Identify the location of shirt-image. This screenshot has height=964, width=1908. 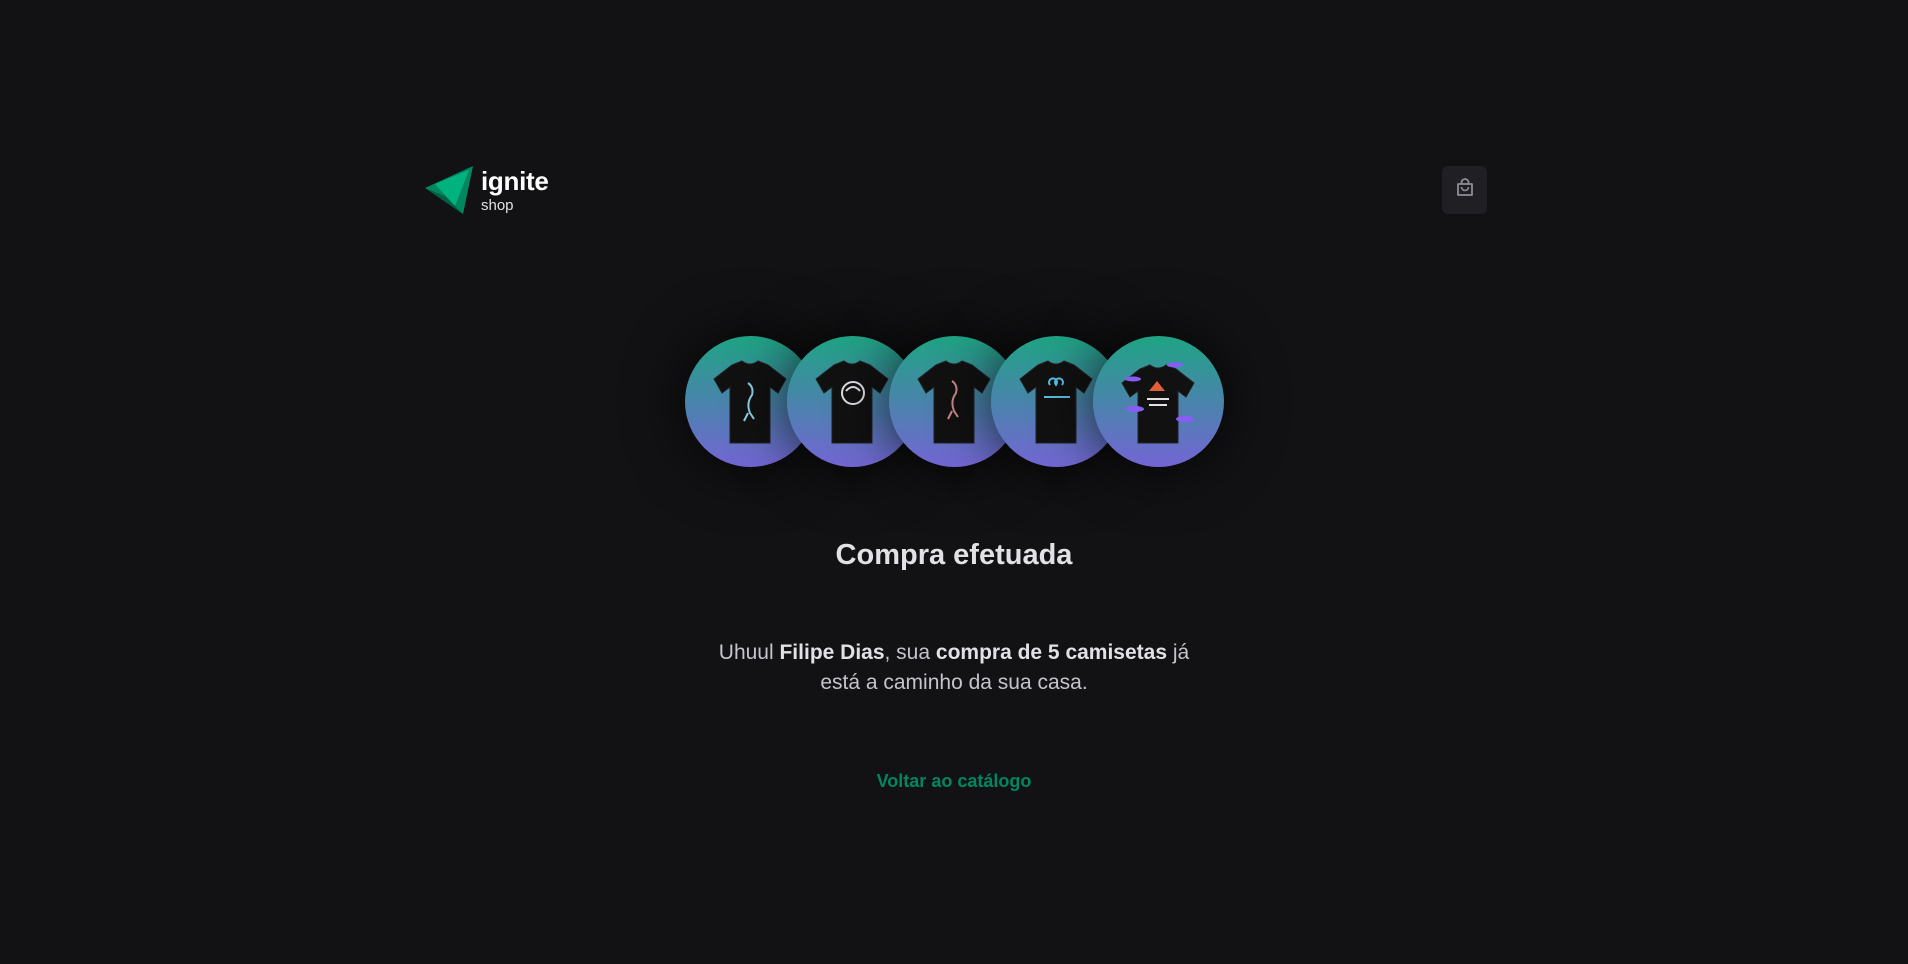
(1158, 401).